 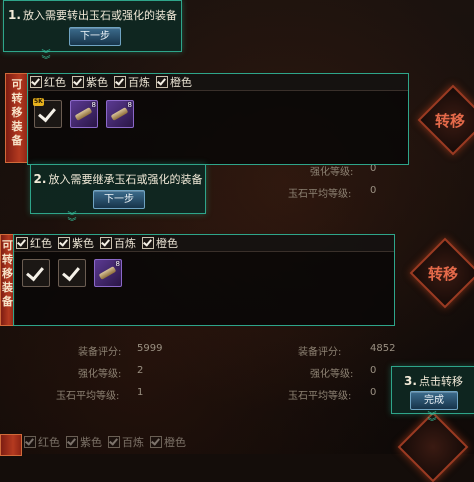 I want to click on right-score-label: 装备评分:, so click(x=320, y=352).